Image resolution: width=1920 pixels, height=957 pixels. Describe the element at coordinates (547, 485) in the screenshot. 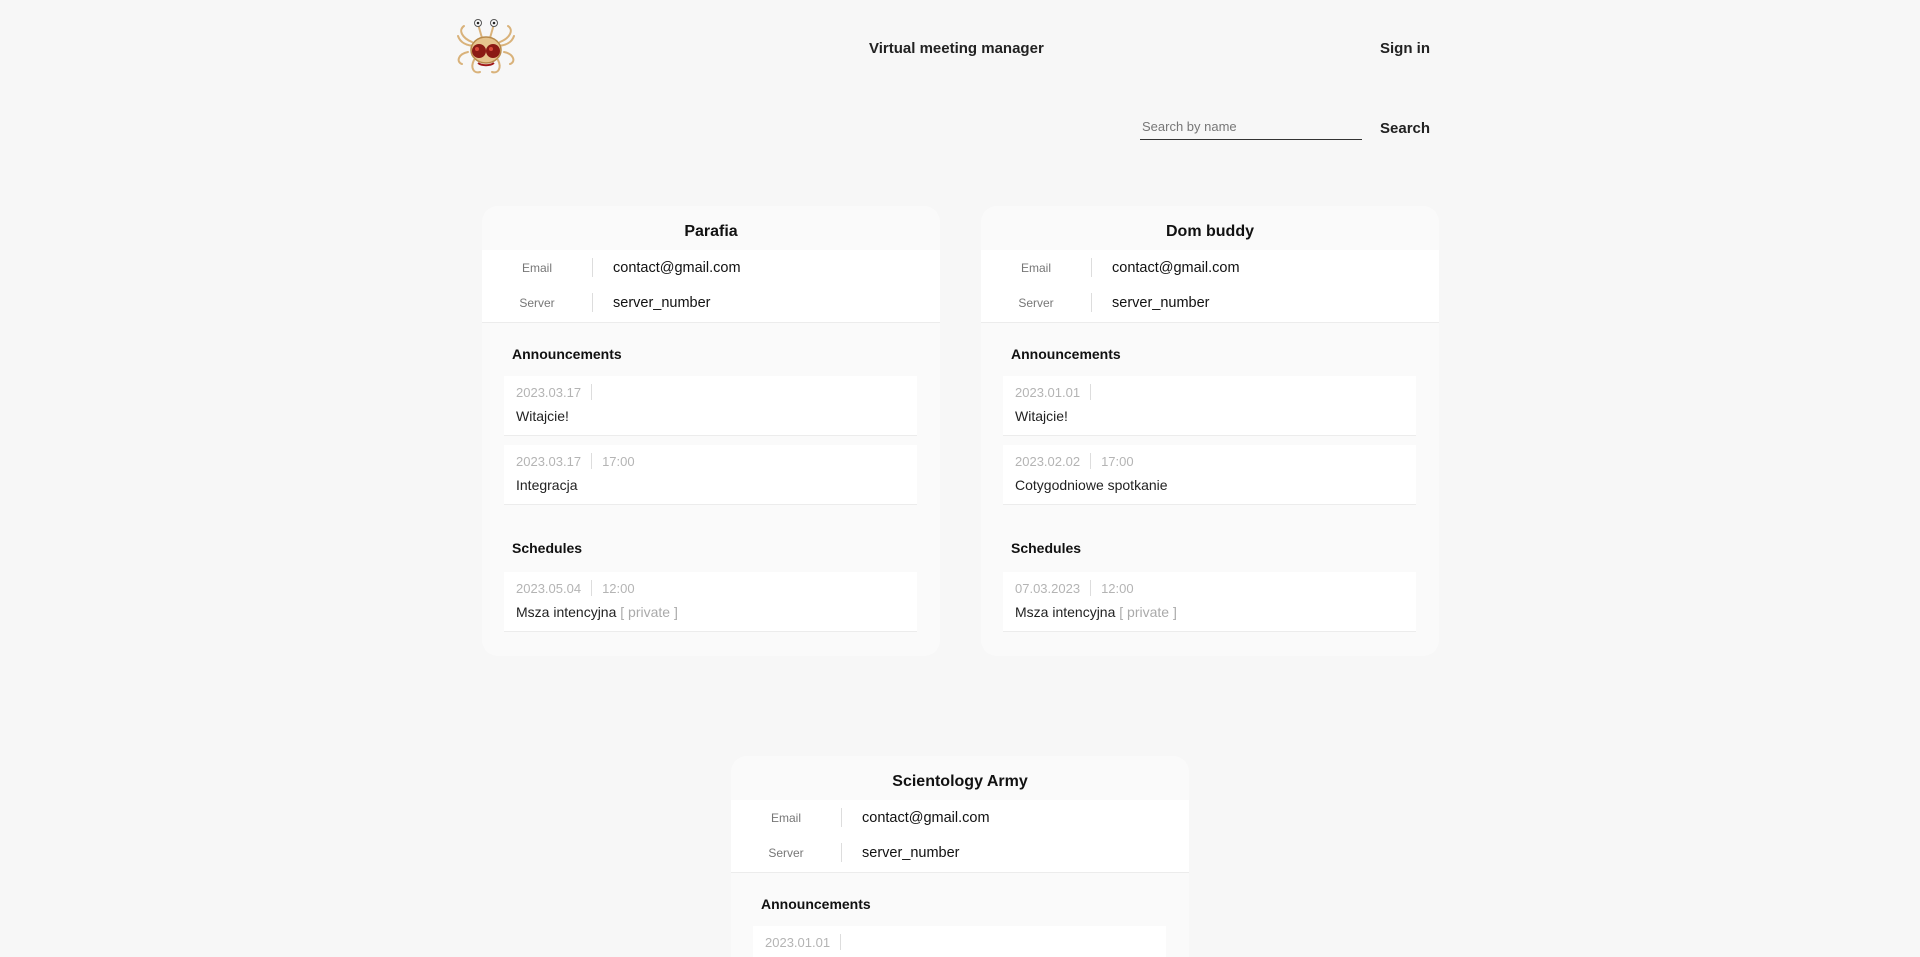

I see `announcement-text: Integracja` at that location.